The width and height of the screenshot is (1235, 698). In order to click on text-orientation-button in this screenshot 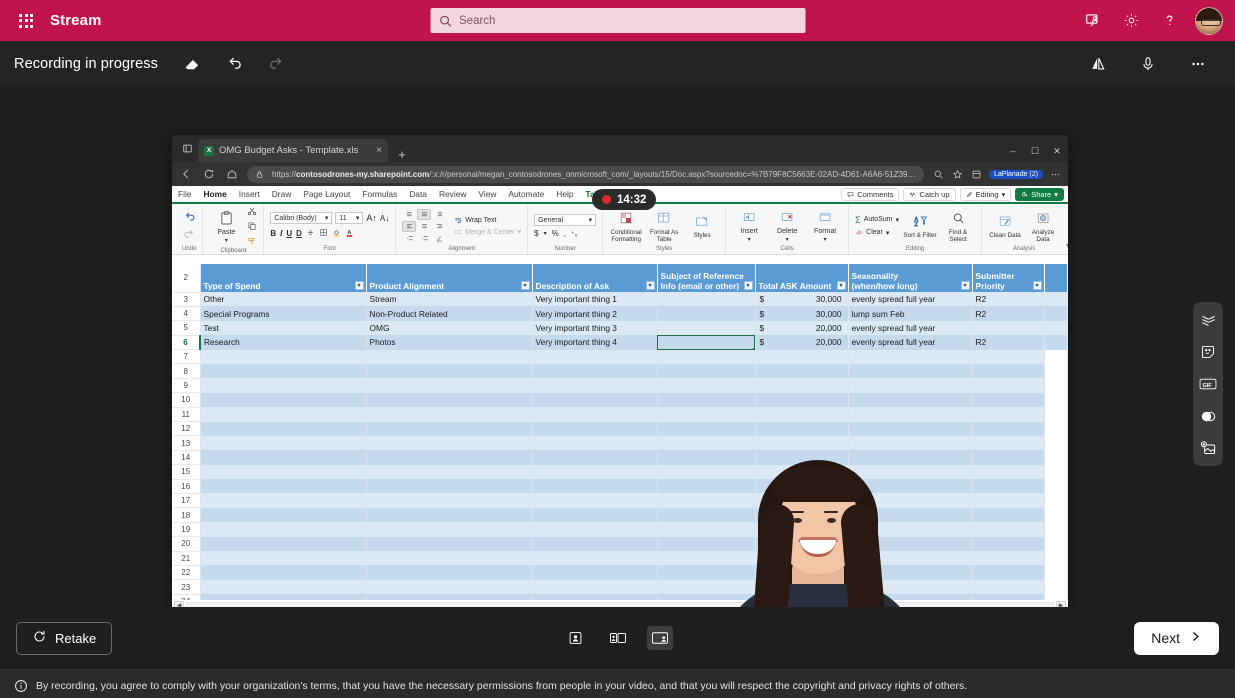, I will do `click(439, 238)`.